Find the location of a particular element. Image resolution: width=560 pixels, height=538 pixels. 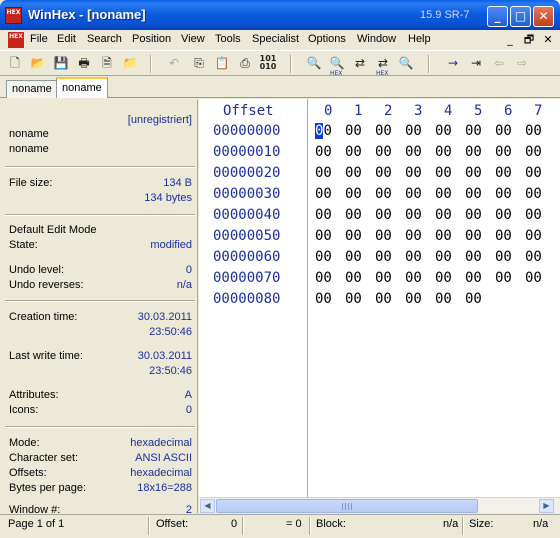

goto-icon: → is located at coordinates (453, 63).